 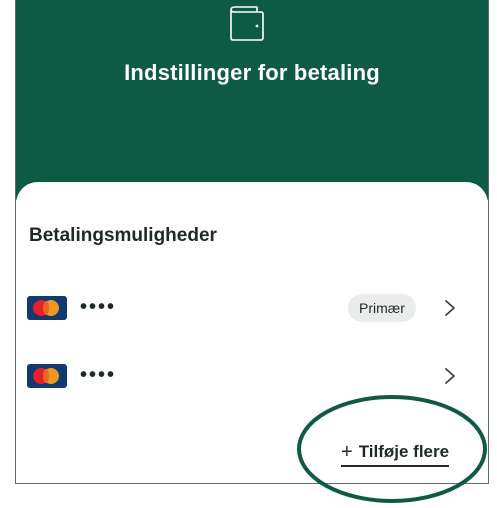 I want to click on add-more-label: Tilføje flere, so click(x=404, y=451).